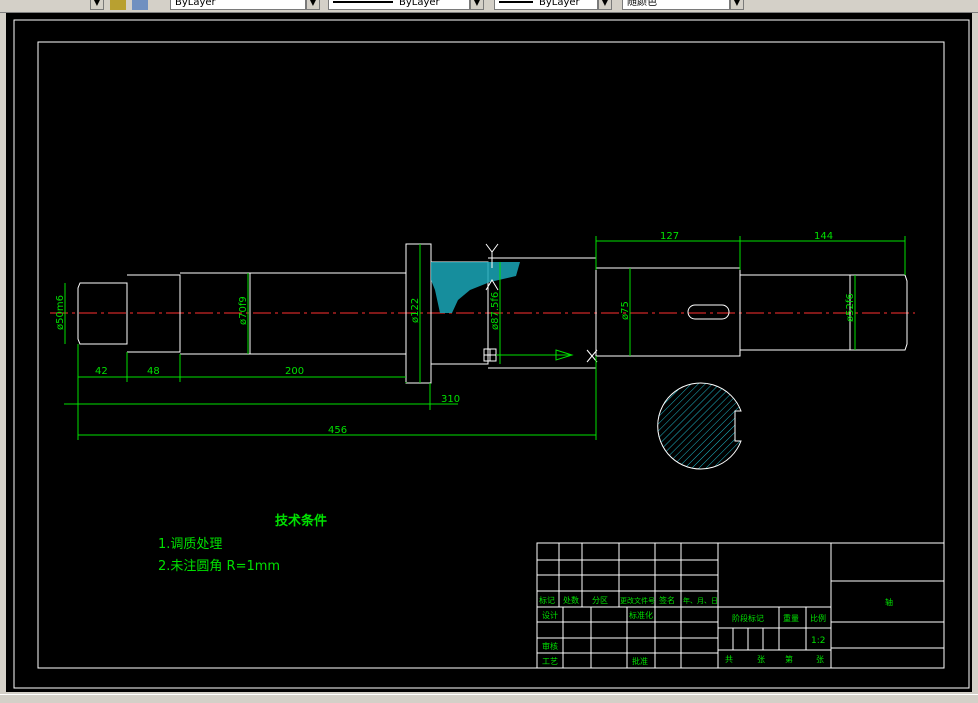 The image size is (978, 703). I want to click on tb-sheet: 张, so click(820, 659).